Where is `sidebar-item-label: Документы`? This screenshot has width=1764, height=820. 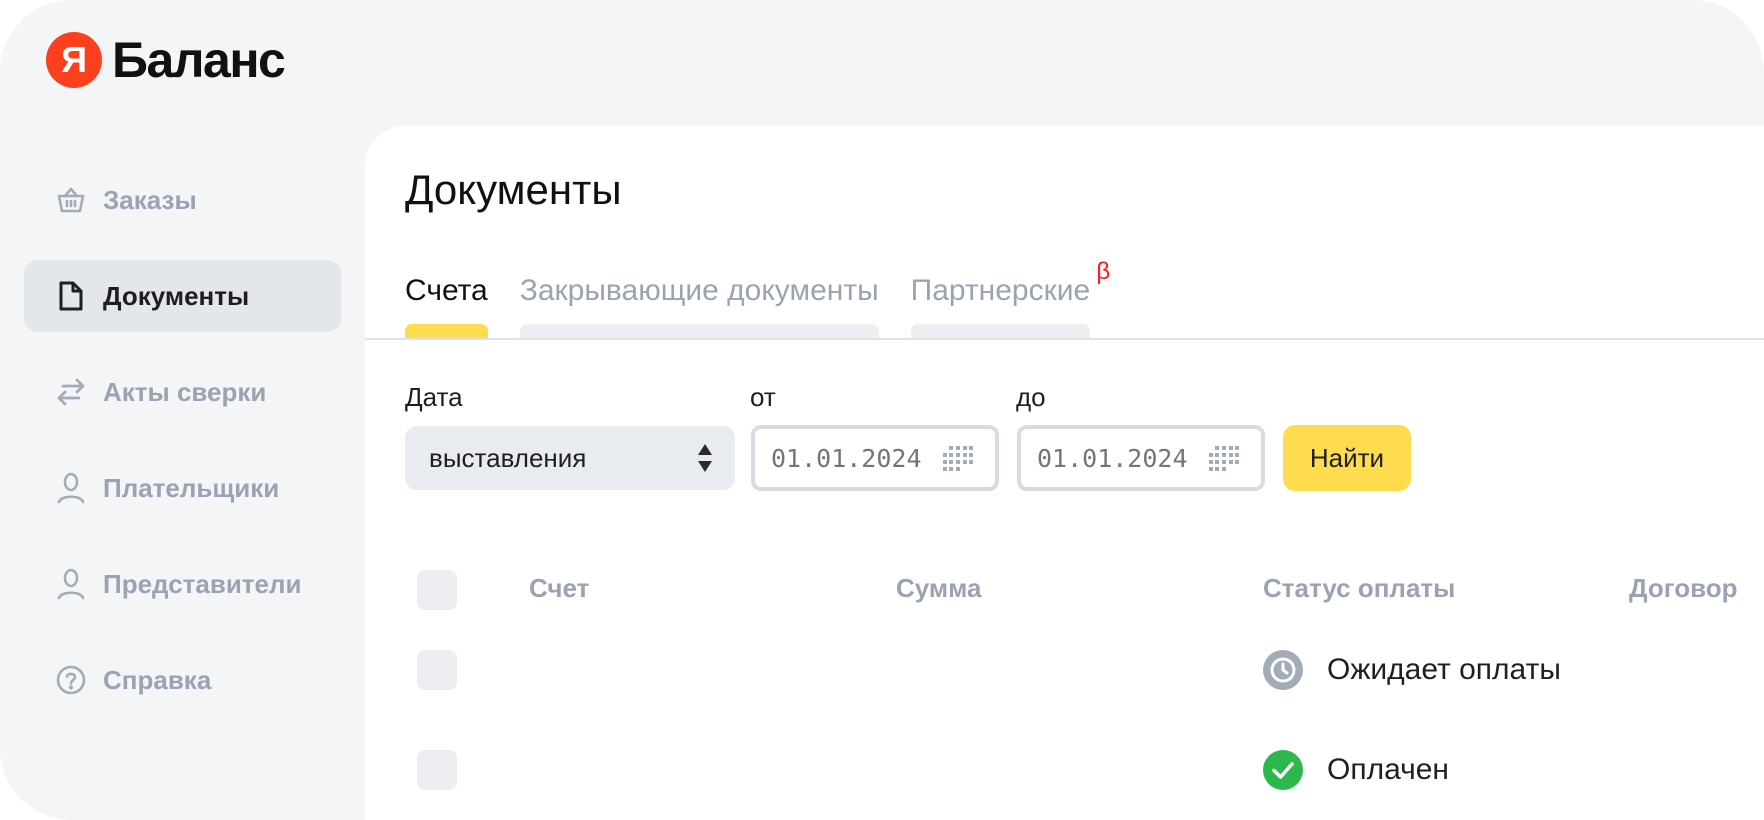
sidebar-item-label: Документы is located at coordinates (176, 295).